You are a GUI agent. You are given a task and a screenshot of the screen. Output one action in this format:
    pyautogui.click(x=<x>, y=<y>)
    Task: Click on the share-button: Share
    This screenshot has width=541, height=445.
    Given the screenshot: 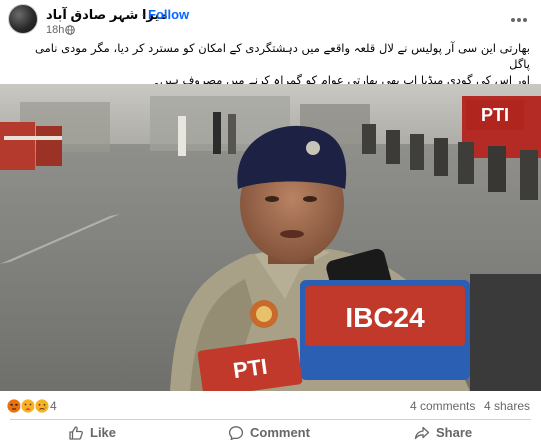 What is the action you would take?
    pyautogui.click(x=443, y=432)
    